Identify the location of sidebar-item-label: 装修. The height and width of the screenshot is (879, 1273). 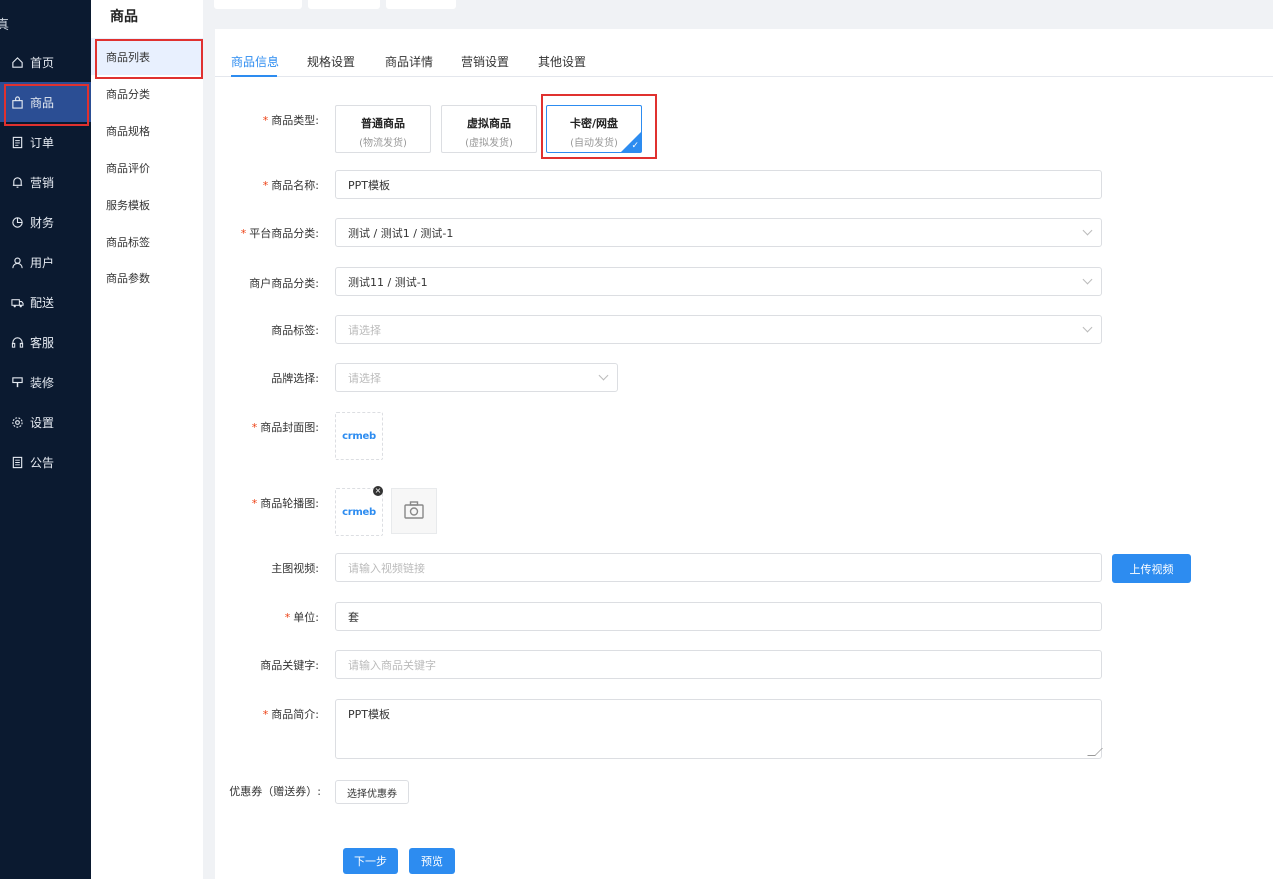
(42, 382).